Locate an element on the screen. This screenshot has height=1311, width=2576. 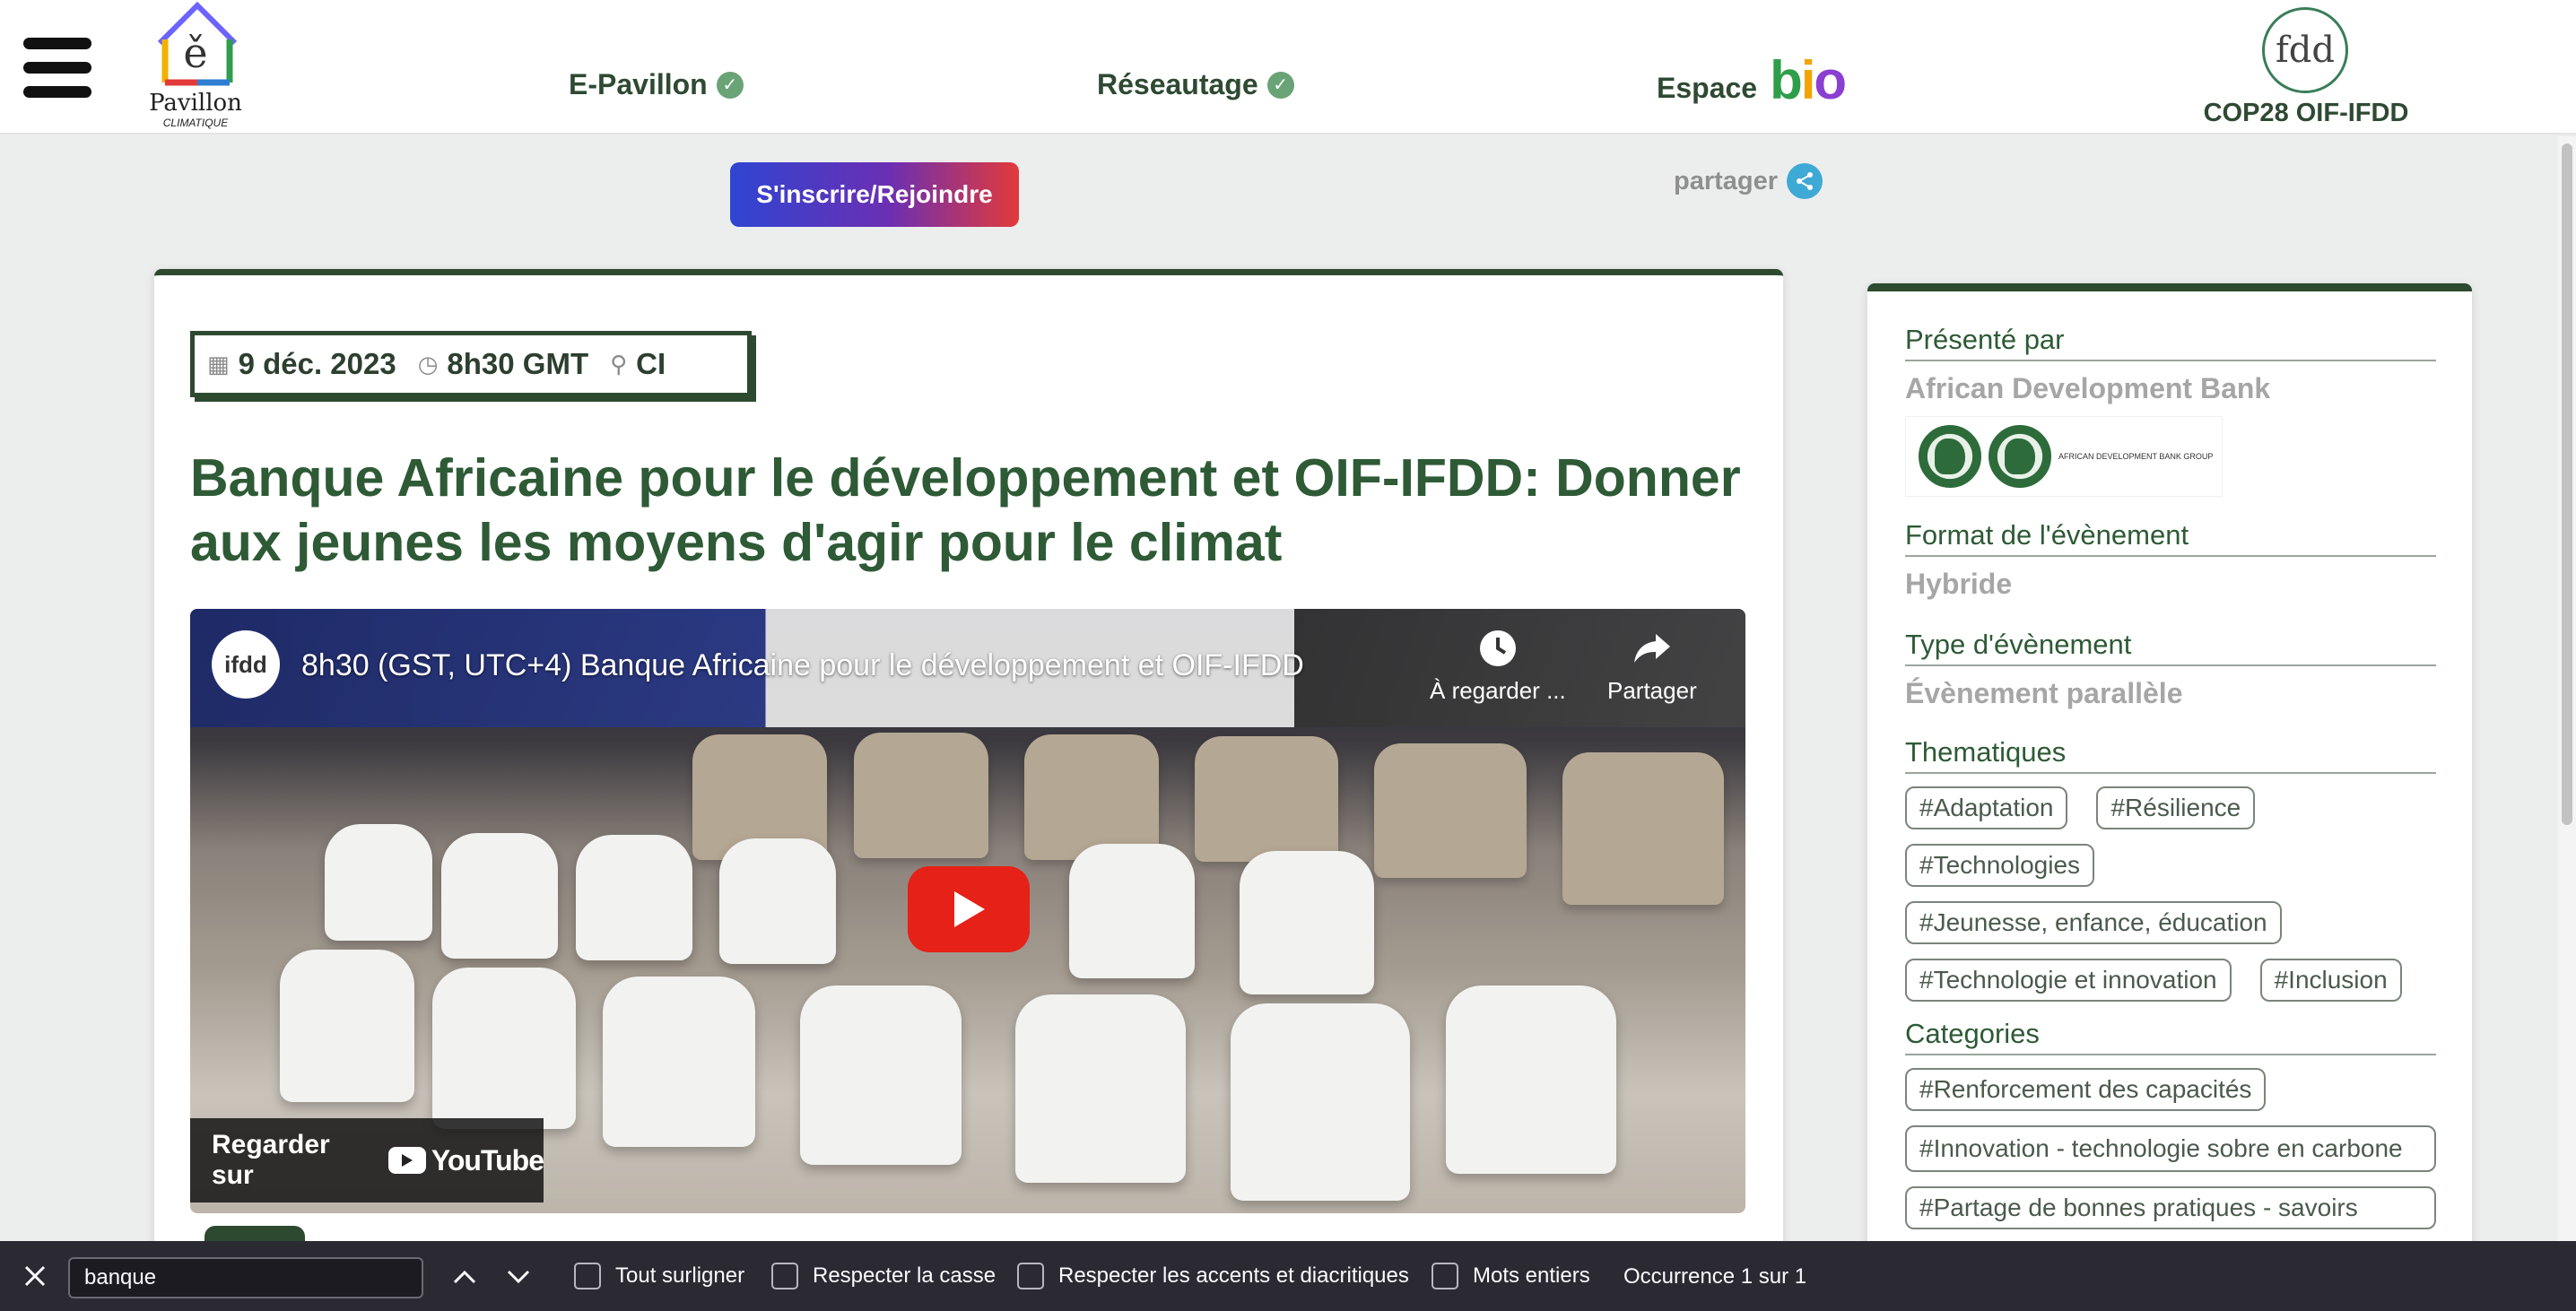
menu-icon is located at coordinates (57, 68).